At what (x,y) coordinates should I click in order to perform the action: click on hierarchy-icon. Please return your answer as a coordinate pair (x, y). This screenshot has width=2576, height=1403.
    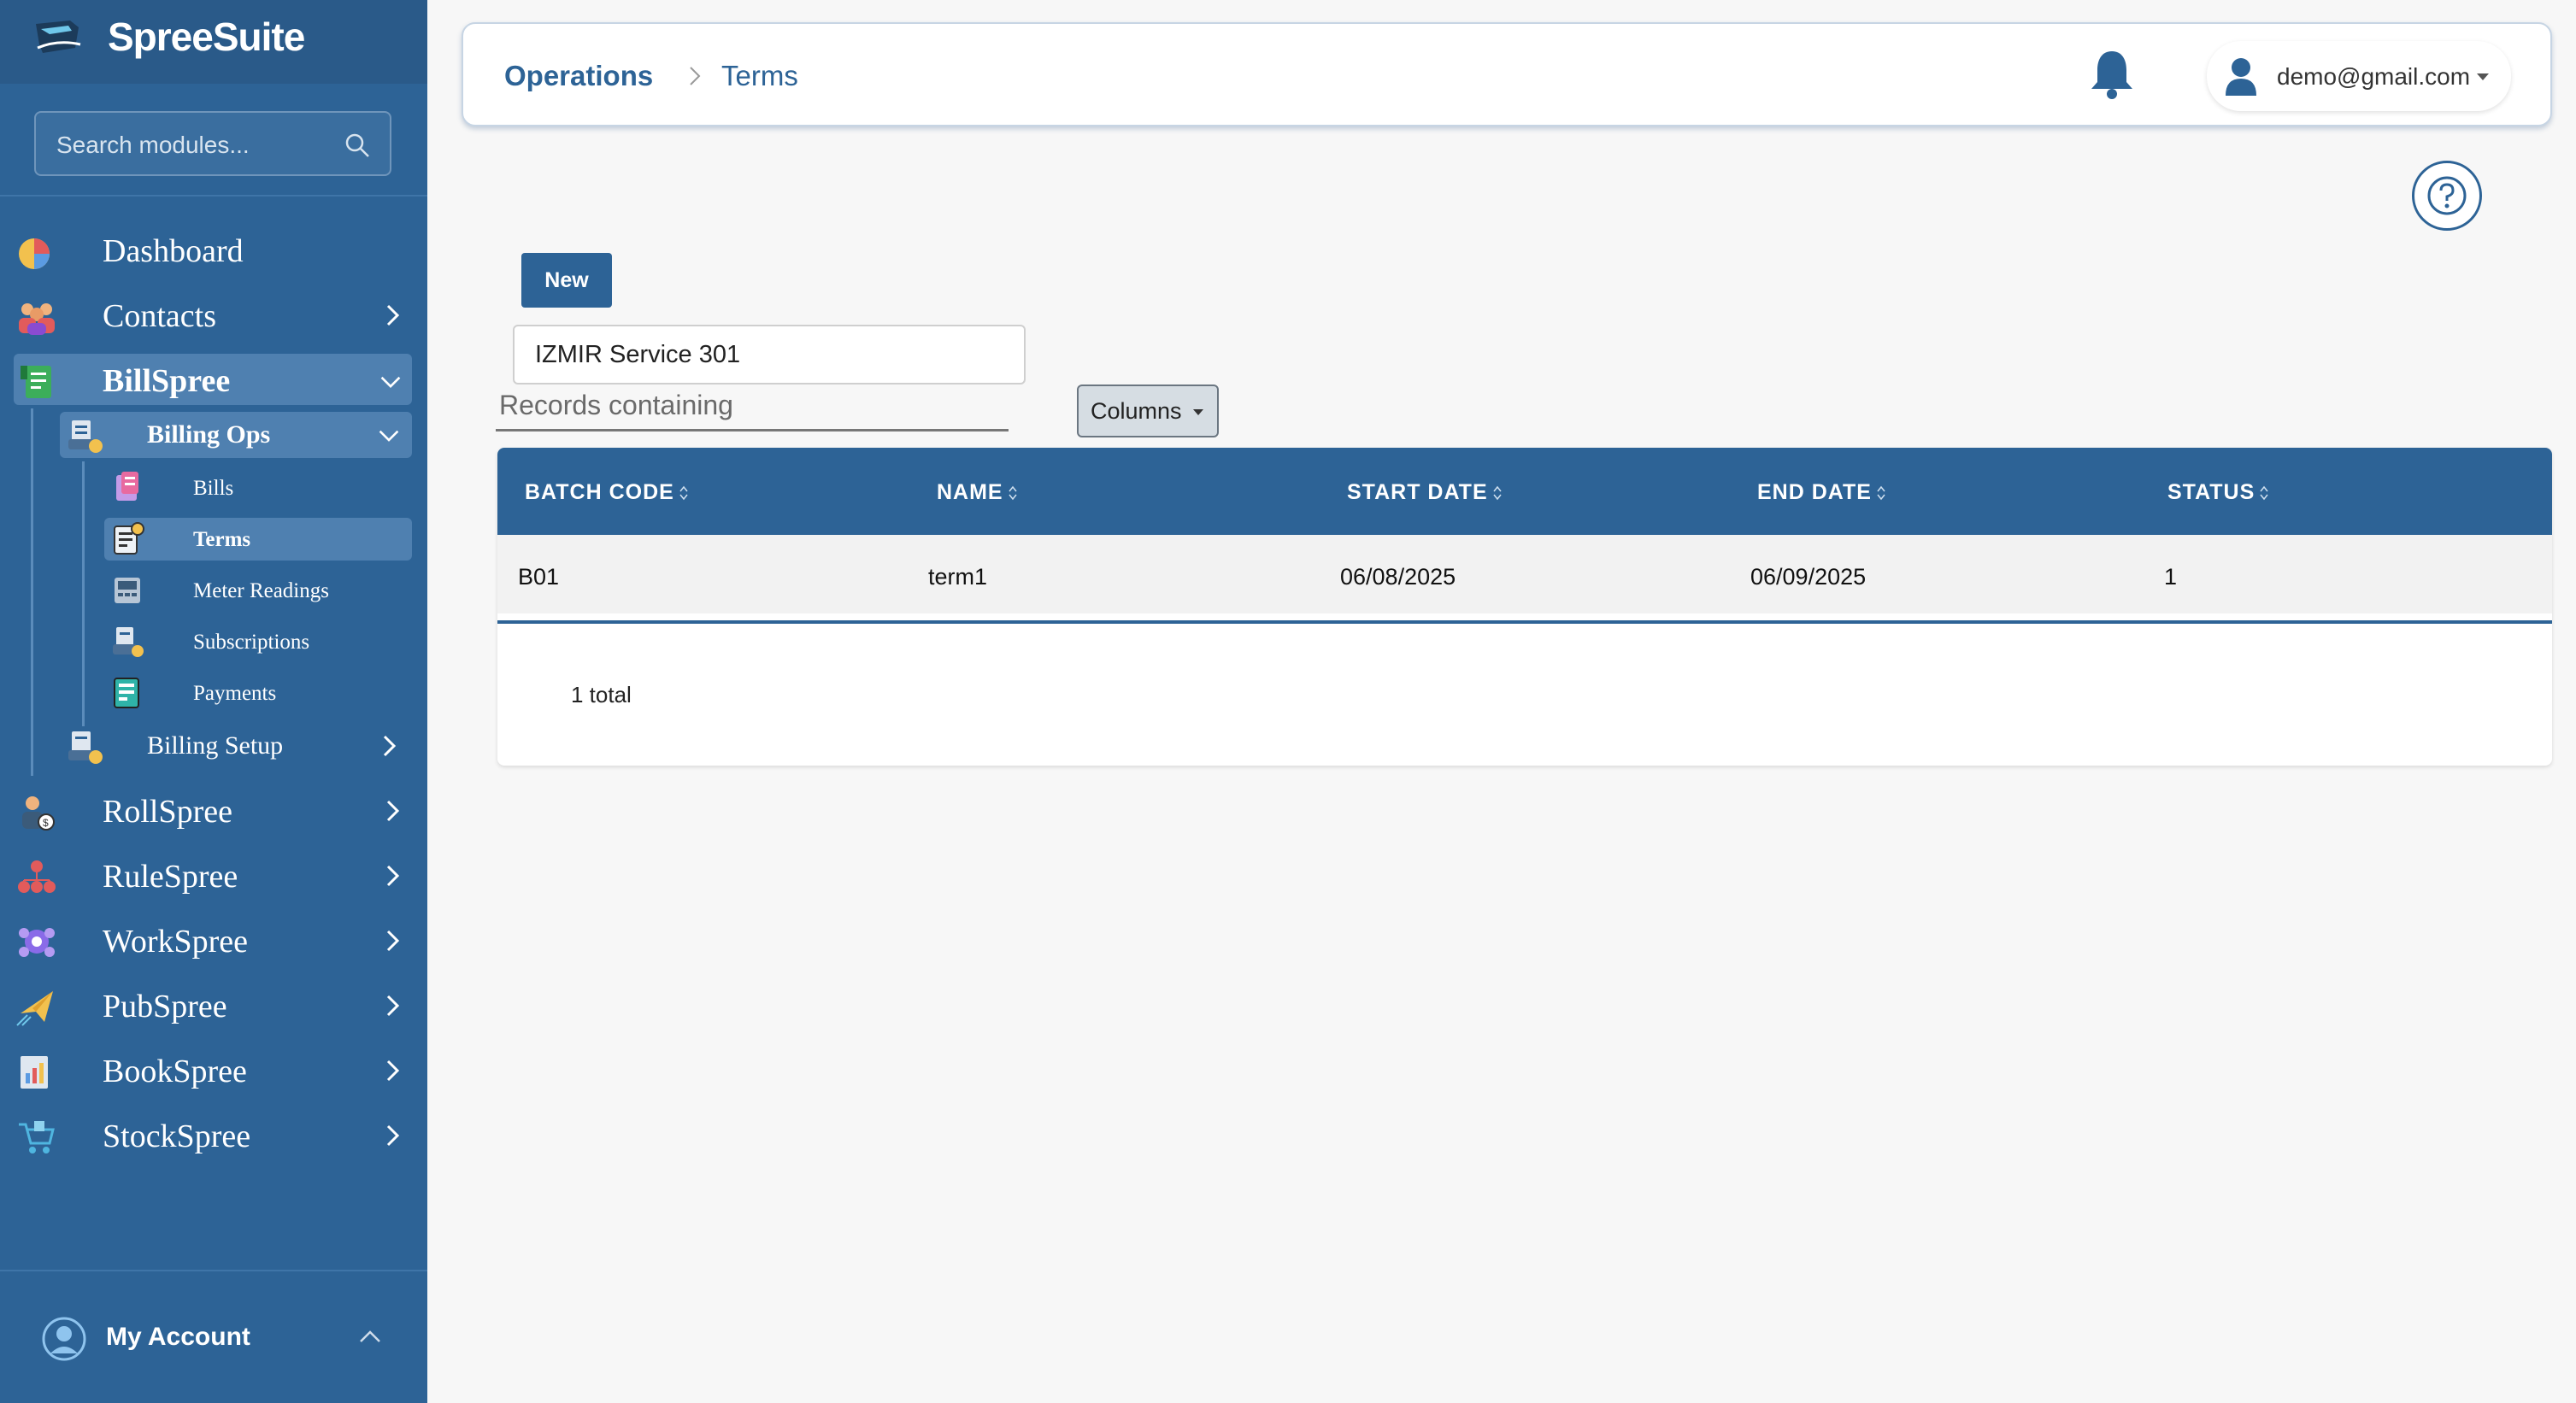
    Looking at the image, I should click on (37, 876).